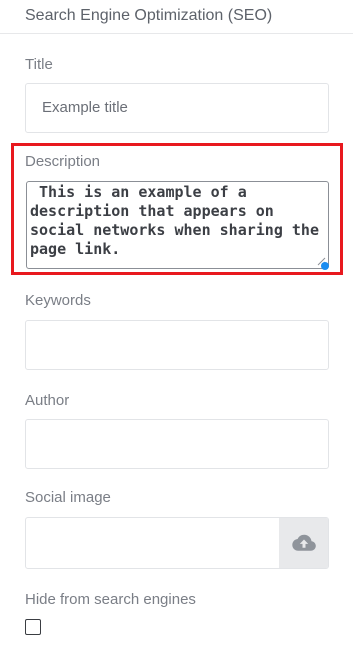 The width and height of the screenshot is (353, 670). I want to click on title-label: Title, so click(39, 64).